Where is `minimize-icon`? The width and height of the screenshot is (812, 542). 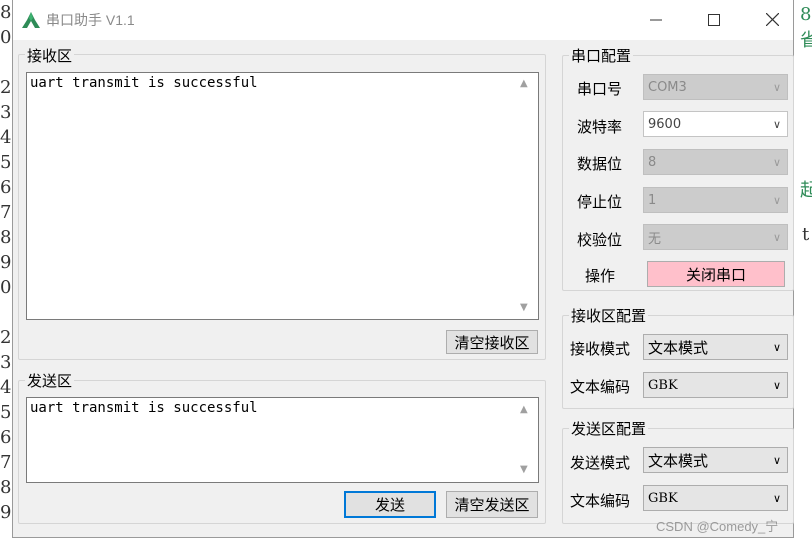
minimize-icon is located at coordinates (656, 20).